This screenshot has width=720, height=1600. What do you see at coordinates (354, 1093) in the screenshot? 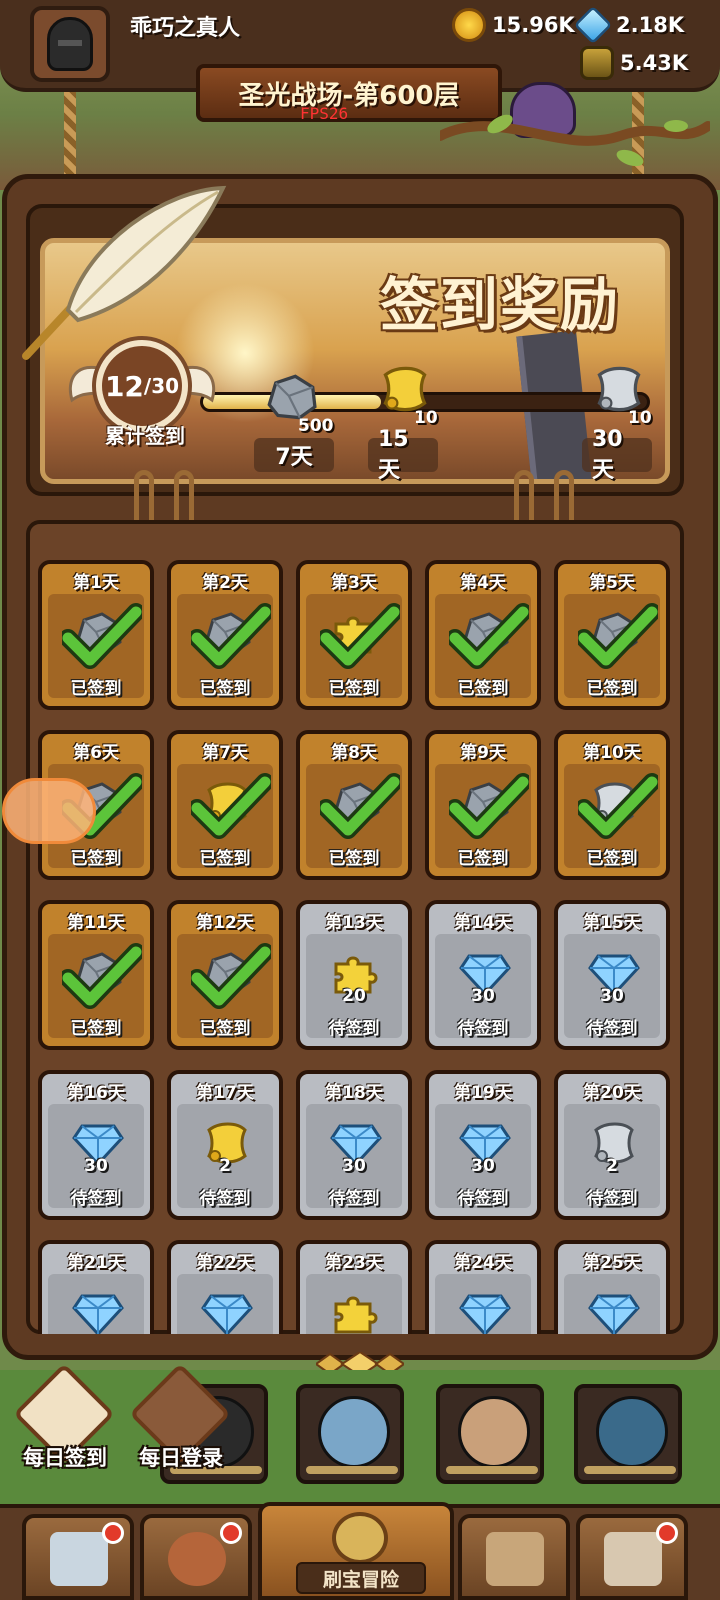
I see `day-label: 第18天` at bounding box center [354, 1093].